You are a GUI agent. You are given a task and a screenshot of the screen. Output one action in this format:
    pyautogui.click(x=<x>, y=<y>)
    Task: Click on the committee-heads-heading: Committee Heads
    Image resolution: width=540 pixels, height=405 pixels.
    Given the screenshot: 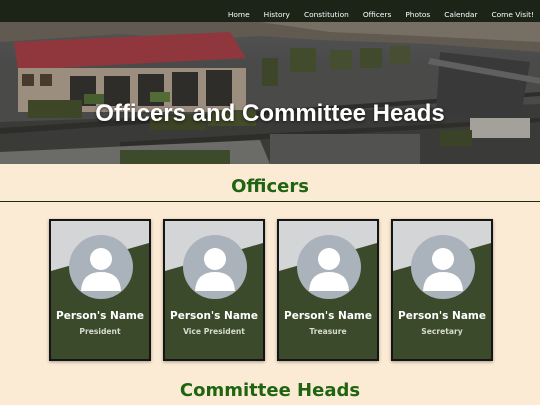 What is the action you would take?
    pyautogui.click(x=270, y=390)
    